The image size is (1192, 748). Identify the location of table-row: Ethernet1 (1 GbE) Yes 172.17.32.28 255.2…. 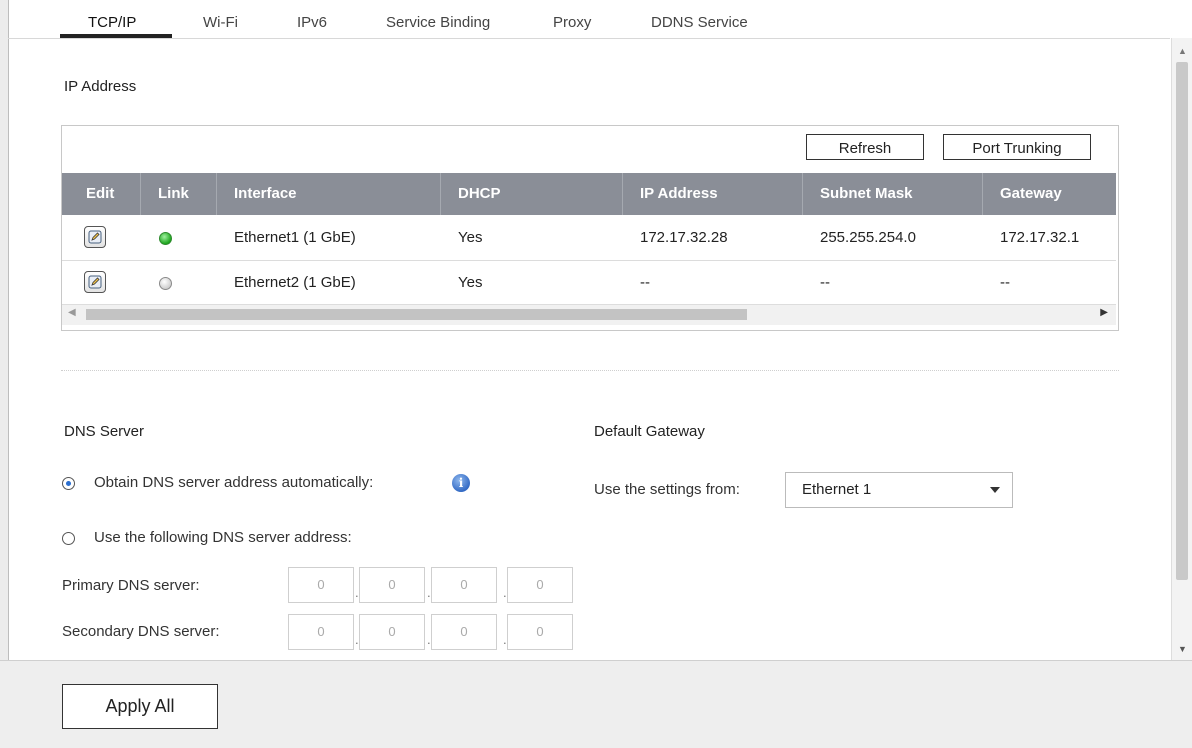
(589, 238).